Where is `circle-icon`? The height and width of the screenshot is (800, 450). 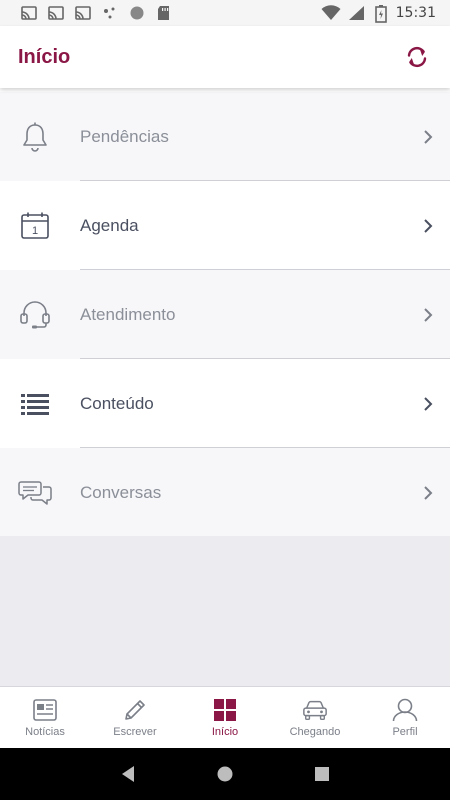 circle-icon is located at coordinates (137, 13).